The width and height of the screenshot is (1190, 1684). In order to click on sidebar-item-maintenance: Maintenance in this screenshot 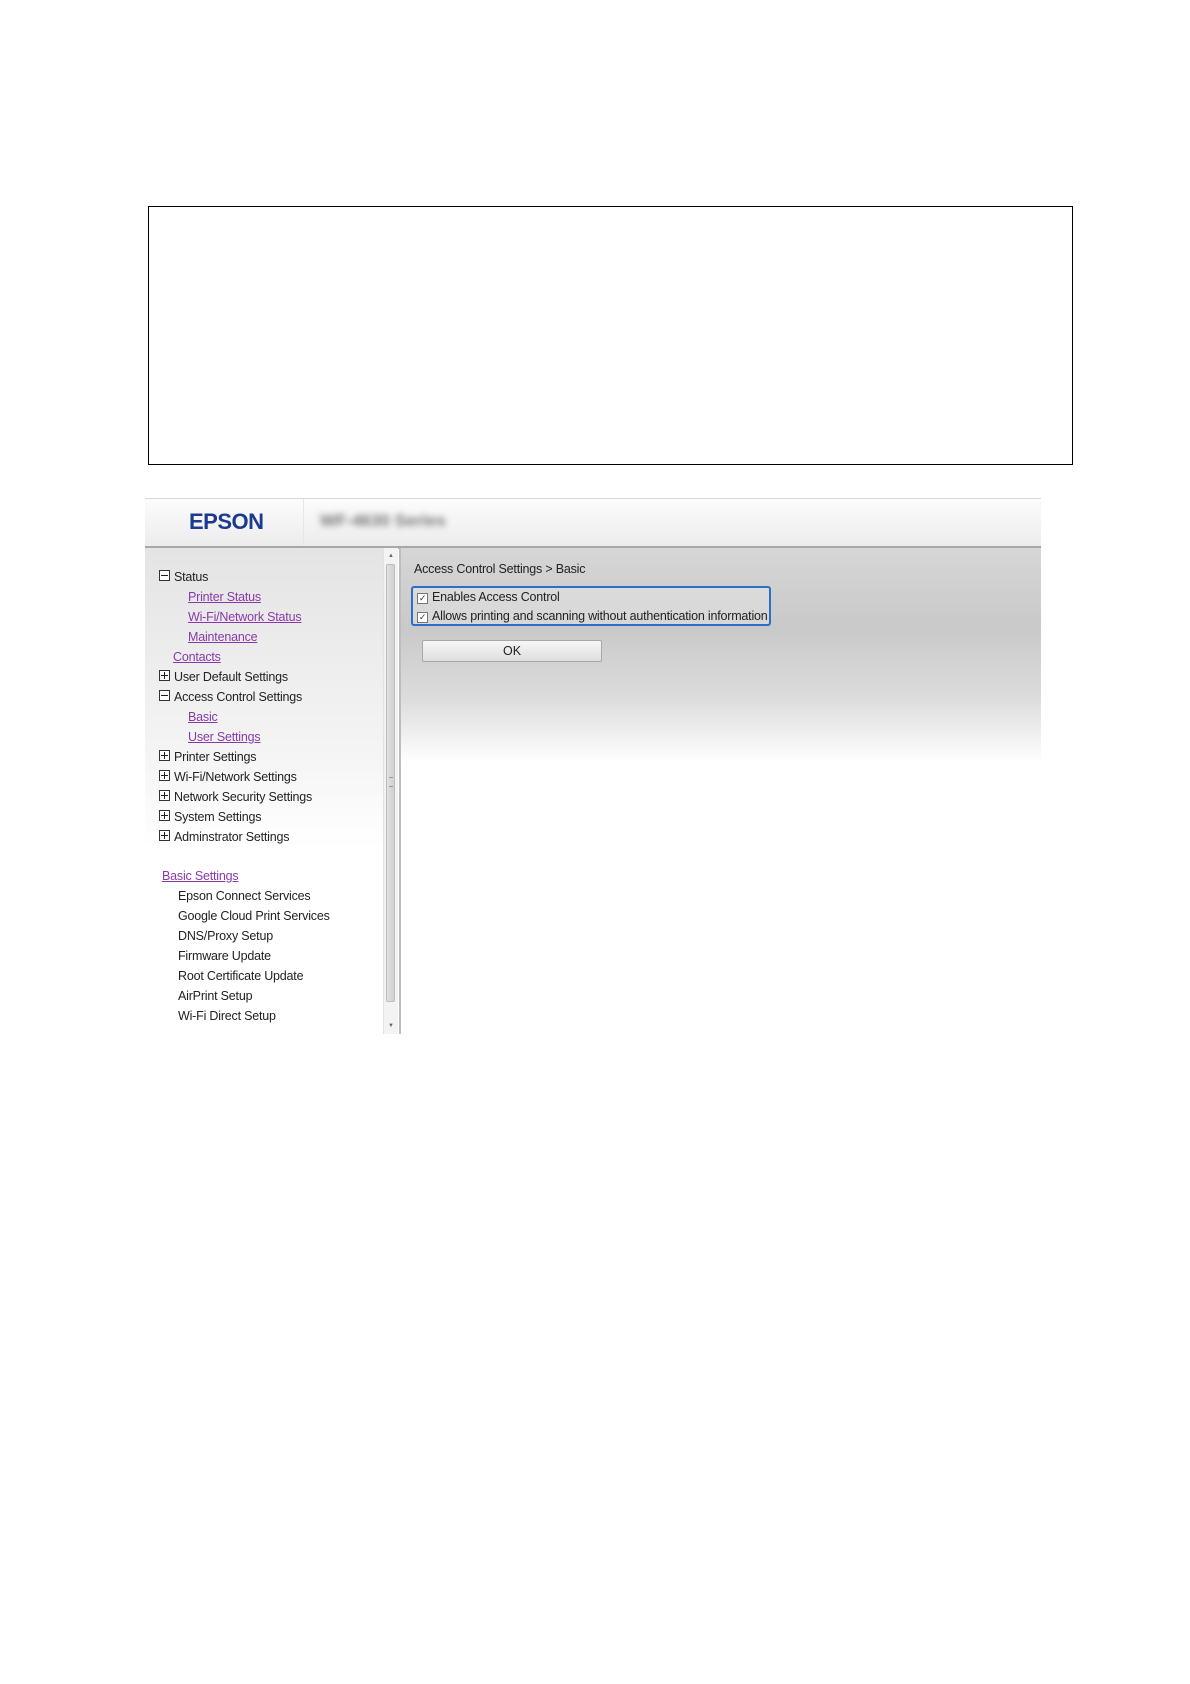, I will do `click(223, 637)`.